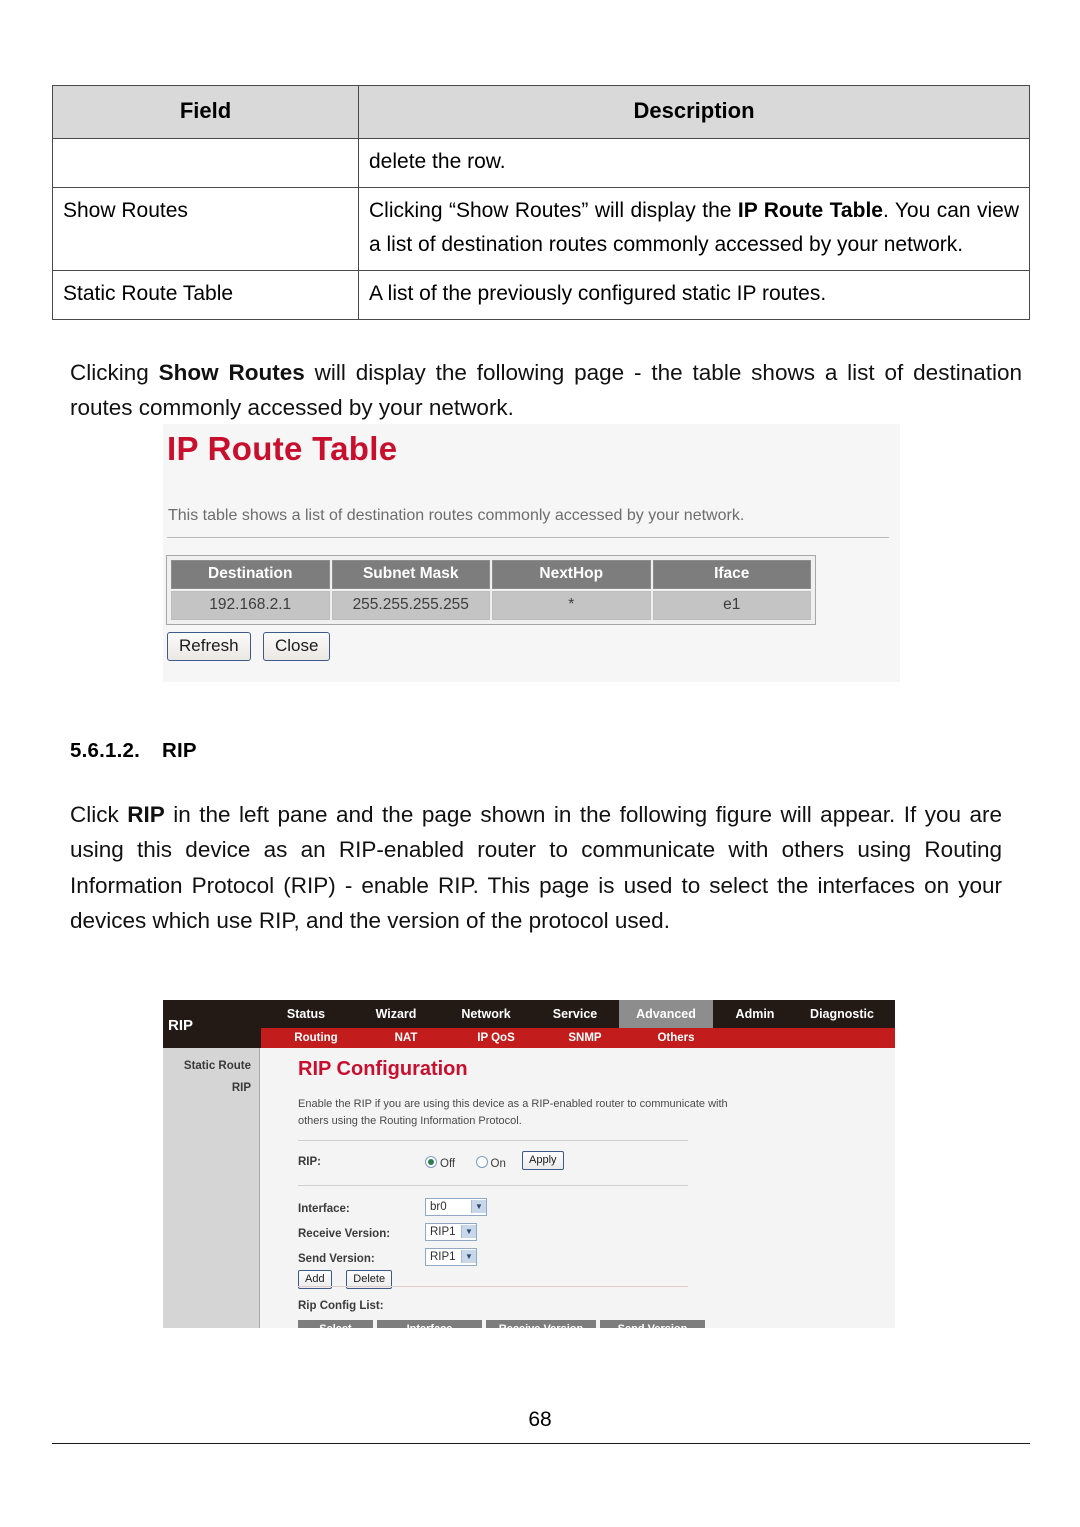 The image size is (1080, 1527). What do you see at coordinates (396, 1010) in the screenshot?
I see `nav-item-wizard: Wizard` at bounding box center [396, 1010].